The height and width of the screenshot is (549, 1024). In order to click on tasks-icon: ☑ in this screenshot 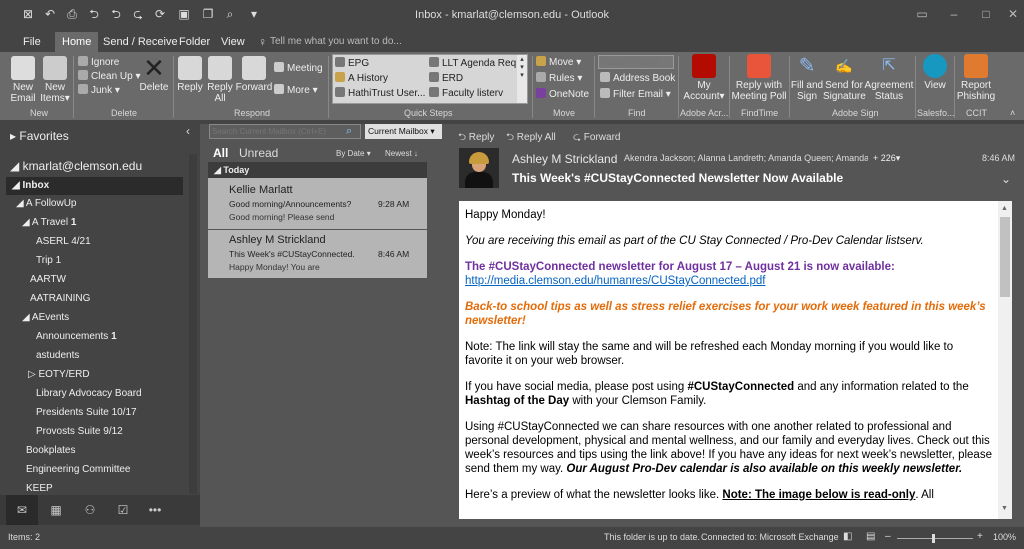, I will do `click(123, 510)`.